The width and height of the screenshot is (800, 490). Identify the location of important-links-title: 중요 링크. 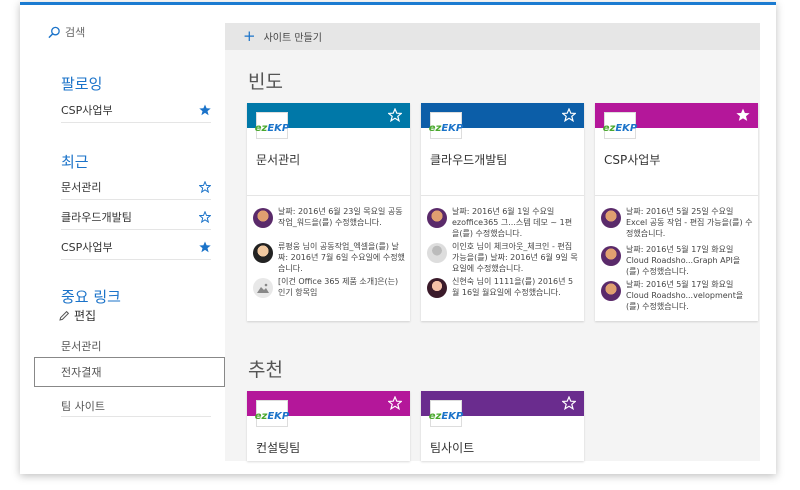
(91, 297).